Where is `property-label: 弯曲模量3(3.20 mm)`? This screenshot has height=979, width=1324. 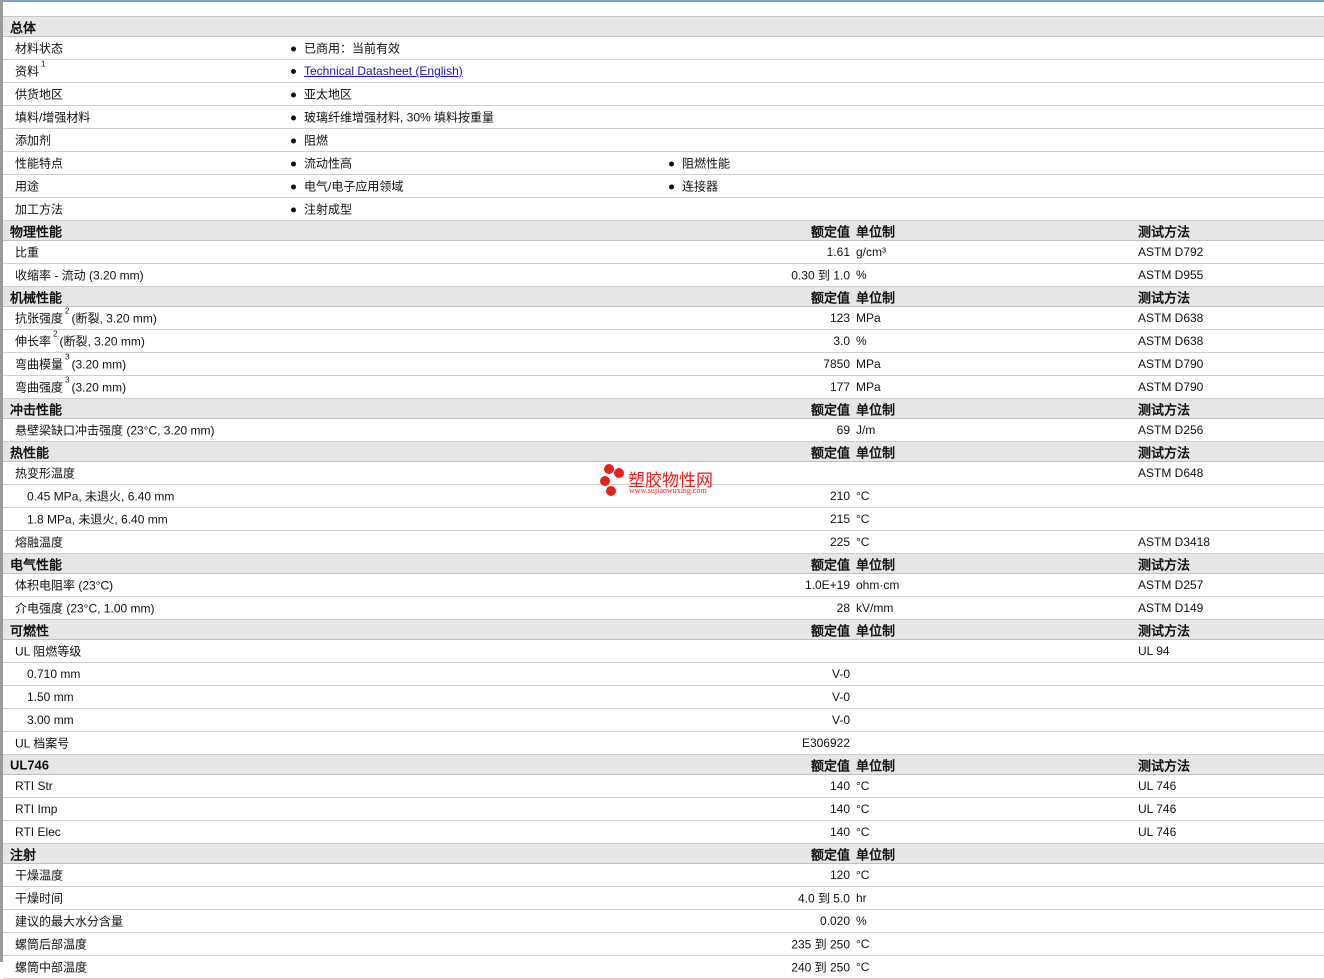
property-label: 弯曲模量3(3.20 mm) is located at coordinates (70, 363).